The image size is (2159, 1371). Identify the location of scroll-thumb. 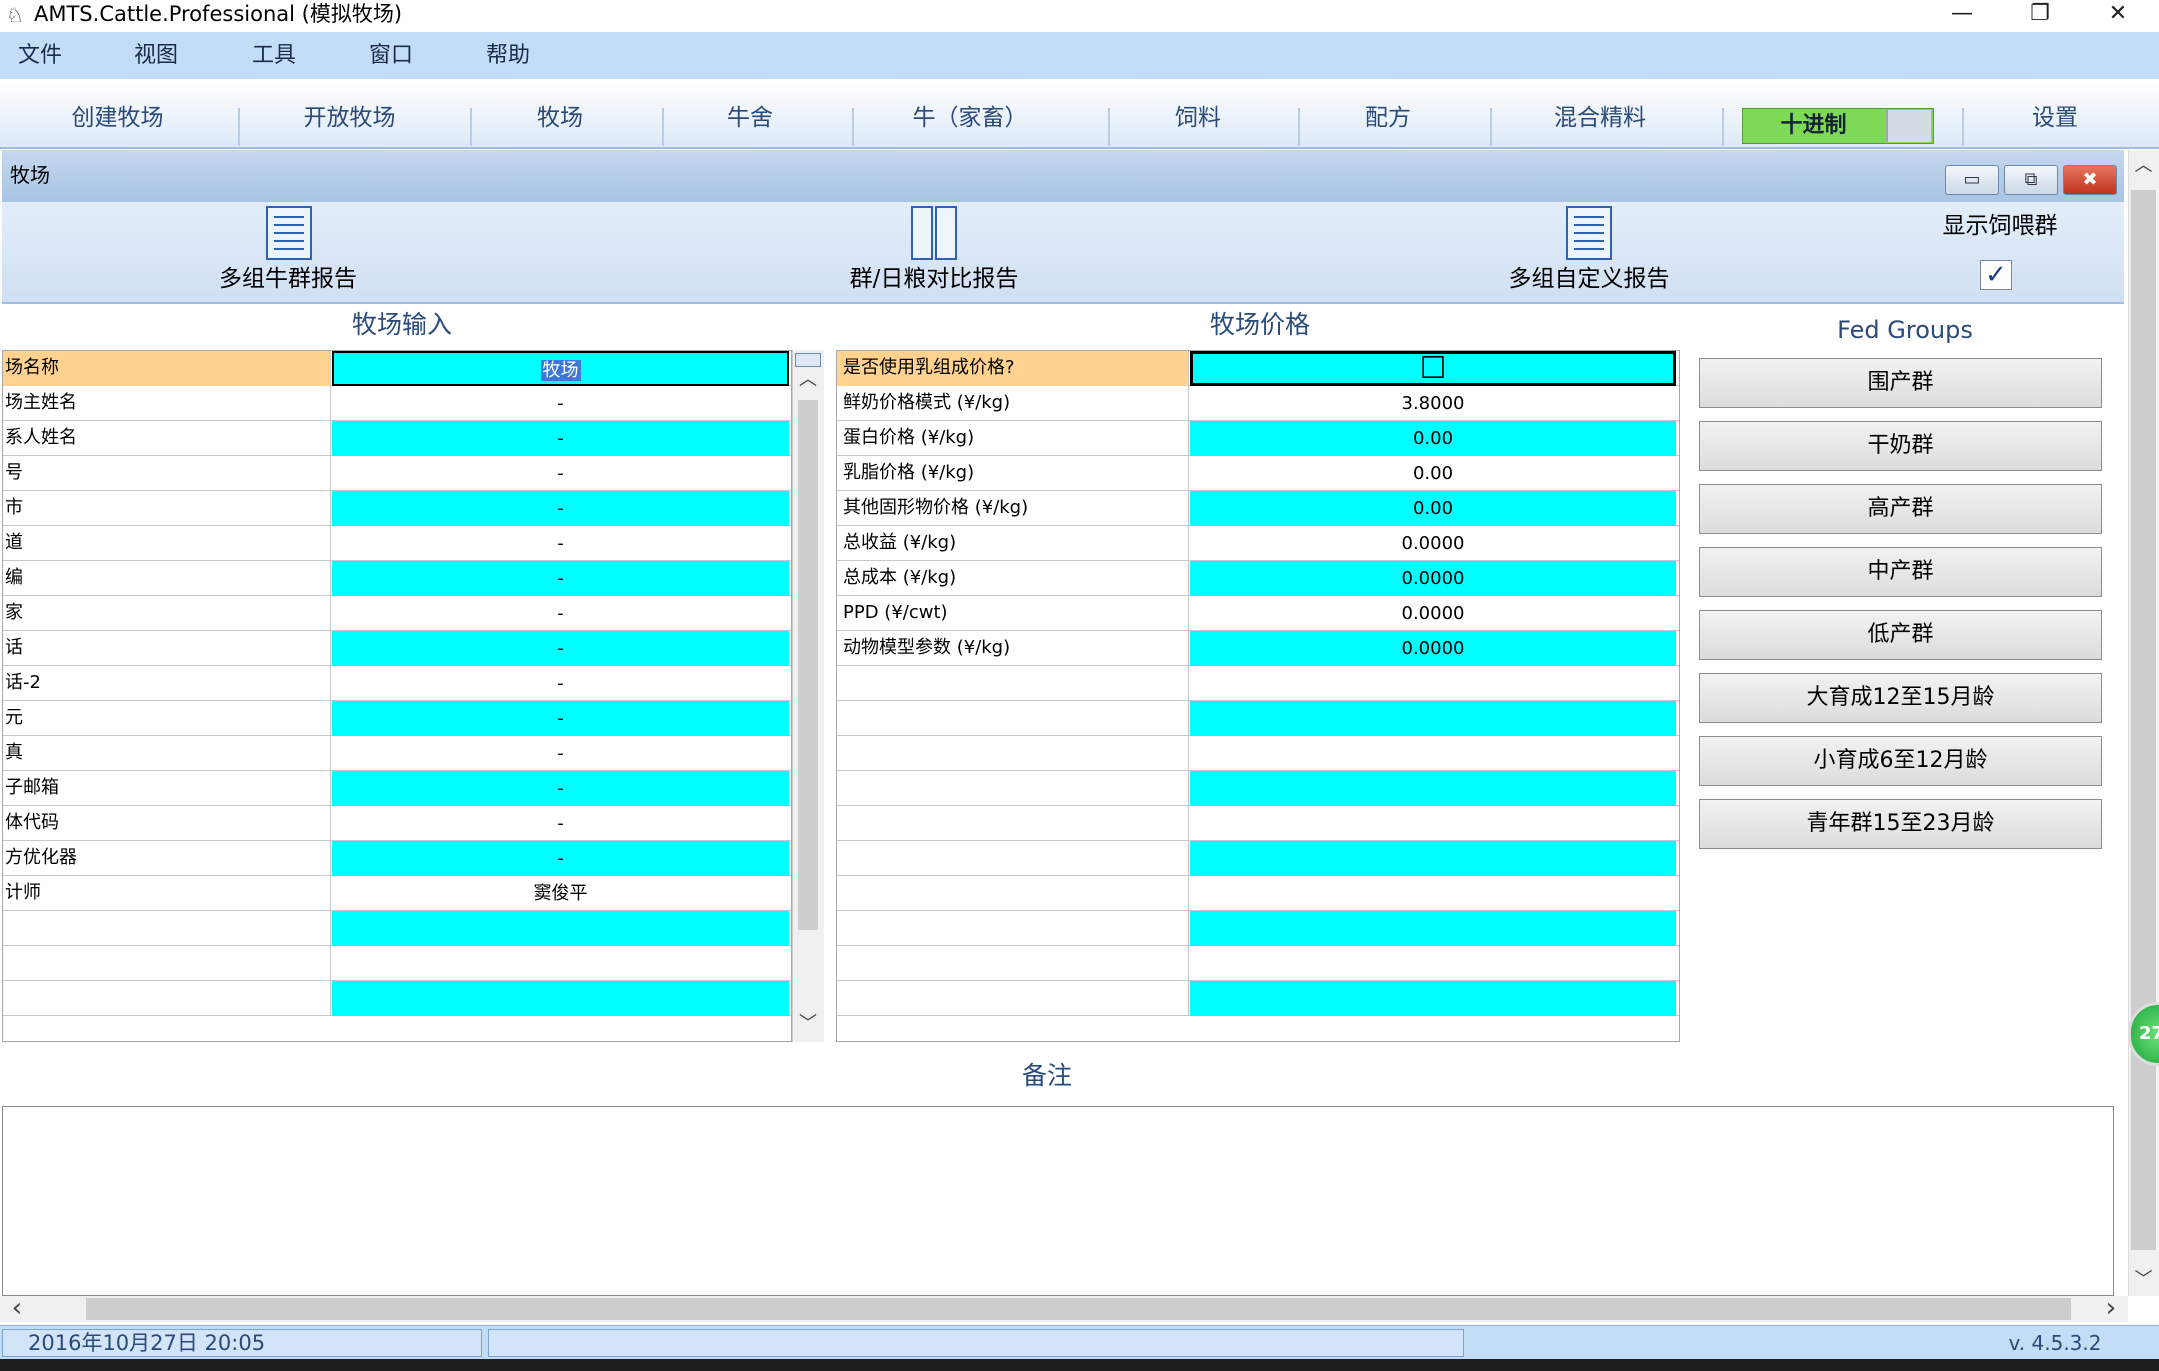
(808, 665).